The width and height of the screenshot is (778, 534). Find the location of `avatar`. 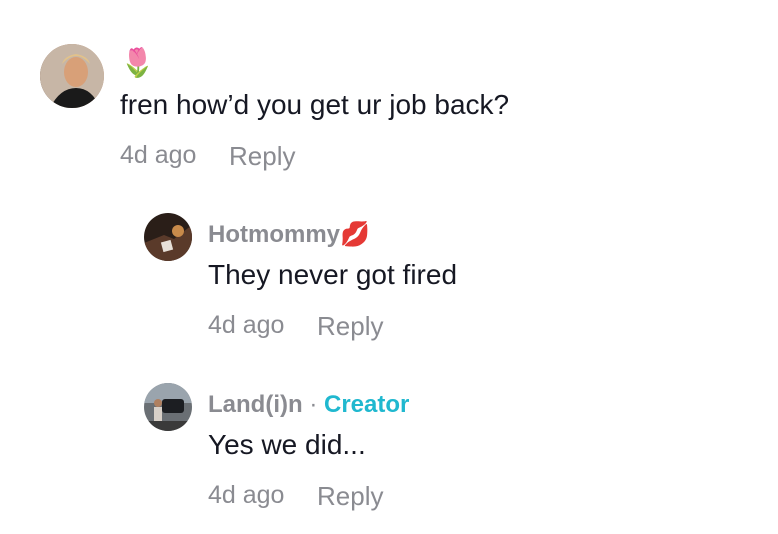

avatar is located at coordinates (168, 407).